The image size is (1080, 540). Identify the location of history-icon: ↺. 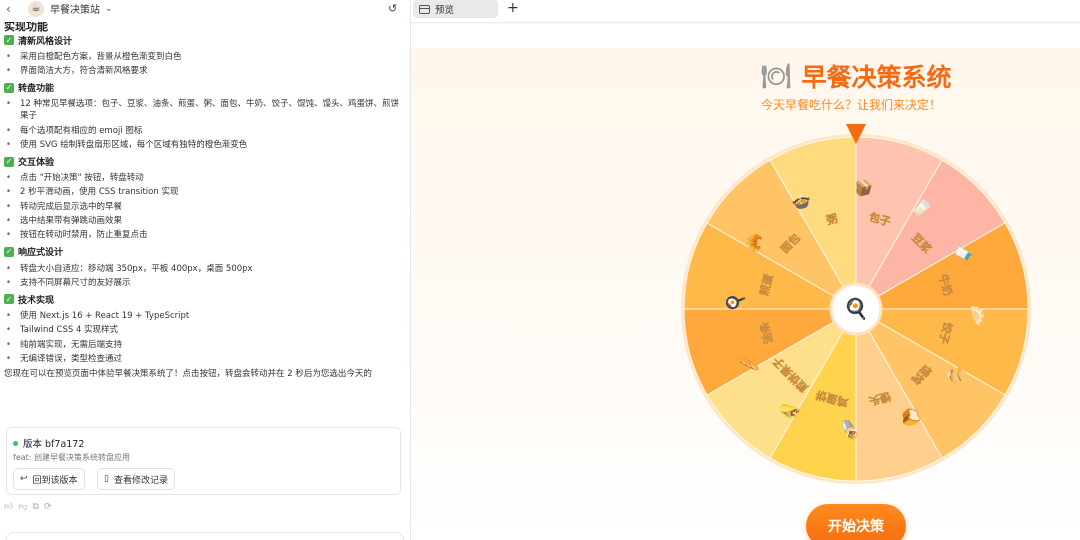
(392, 8).